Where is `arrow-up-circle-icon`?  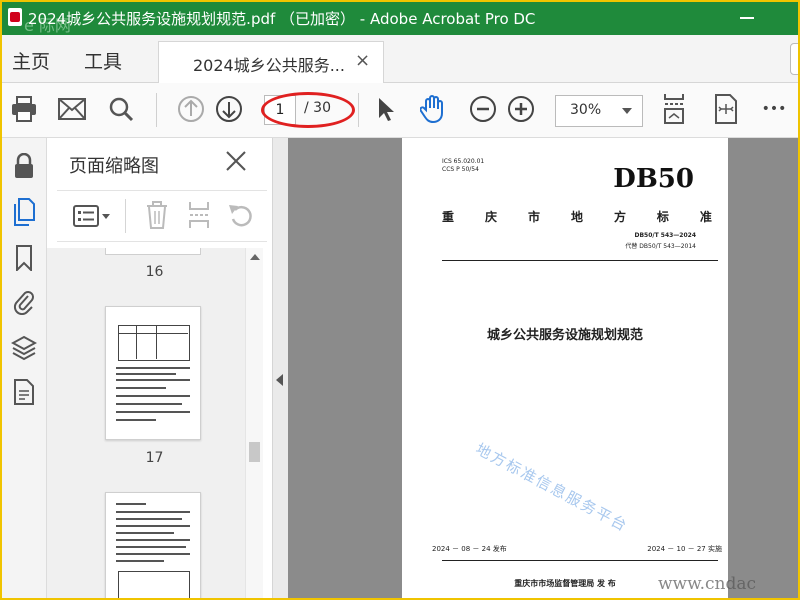 arrow-up-circle-icon is located at coordinates (191, 109).